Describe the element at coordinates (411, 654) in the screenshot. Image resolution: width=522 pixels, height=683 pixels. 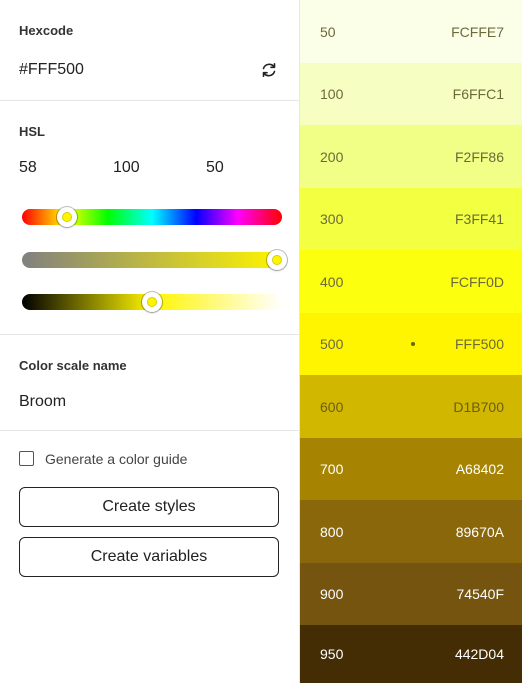
I see `swatch-950: 950 442D04` at that location.